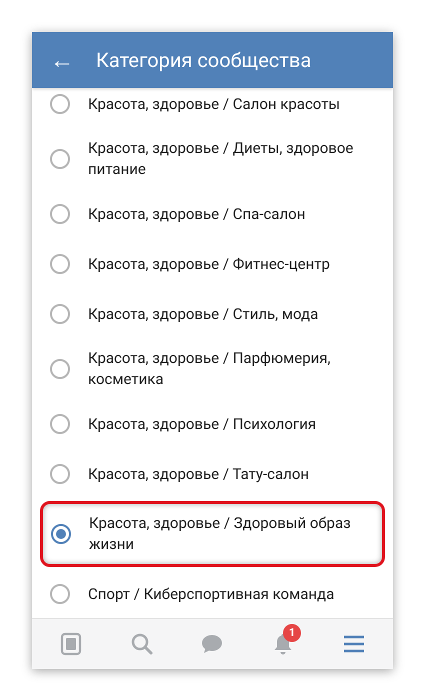 The width and height of the screenshot is (425, 700). Describe the element at coordinates (220, 534) in the screenshot. I see `option-label: Красота, здоровье / Здоровый образ жизни` at that location.